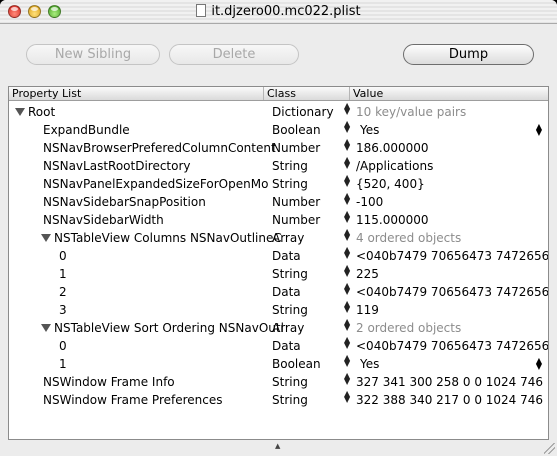 Image resolution: width=557 pixels, height=456 pixels. I want to click on table-row: NSNavSidebarWidth Number ▲ ▼ 115.000000, so click(278, 220).